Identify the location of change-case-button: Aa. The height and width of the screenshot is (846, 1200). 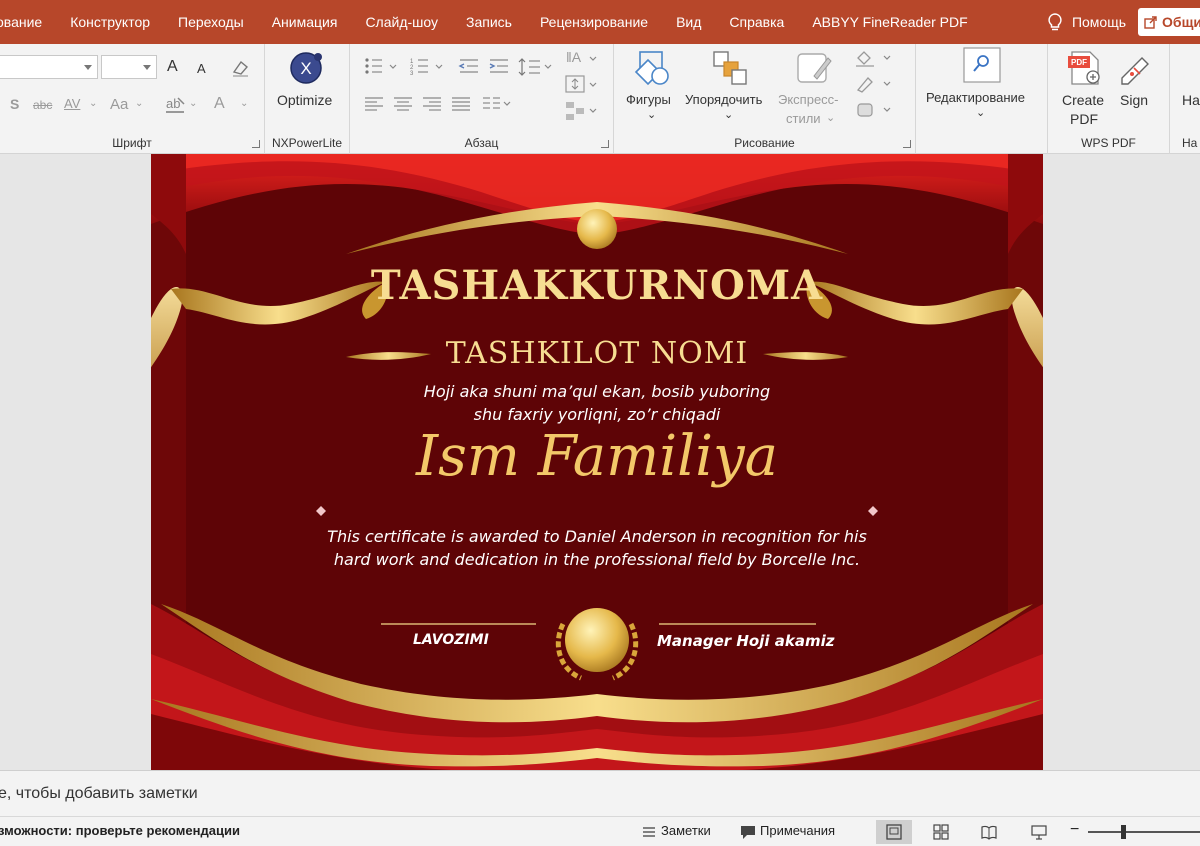
(119, 104).